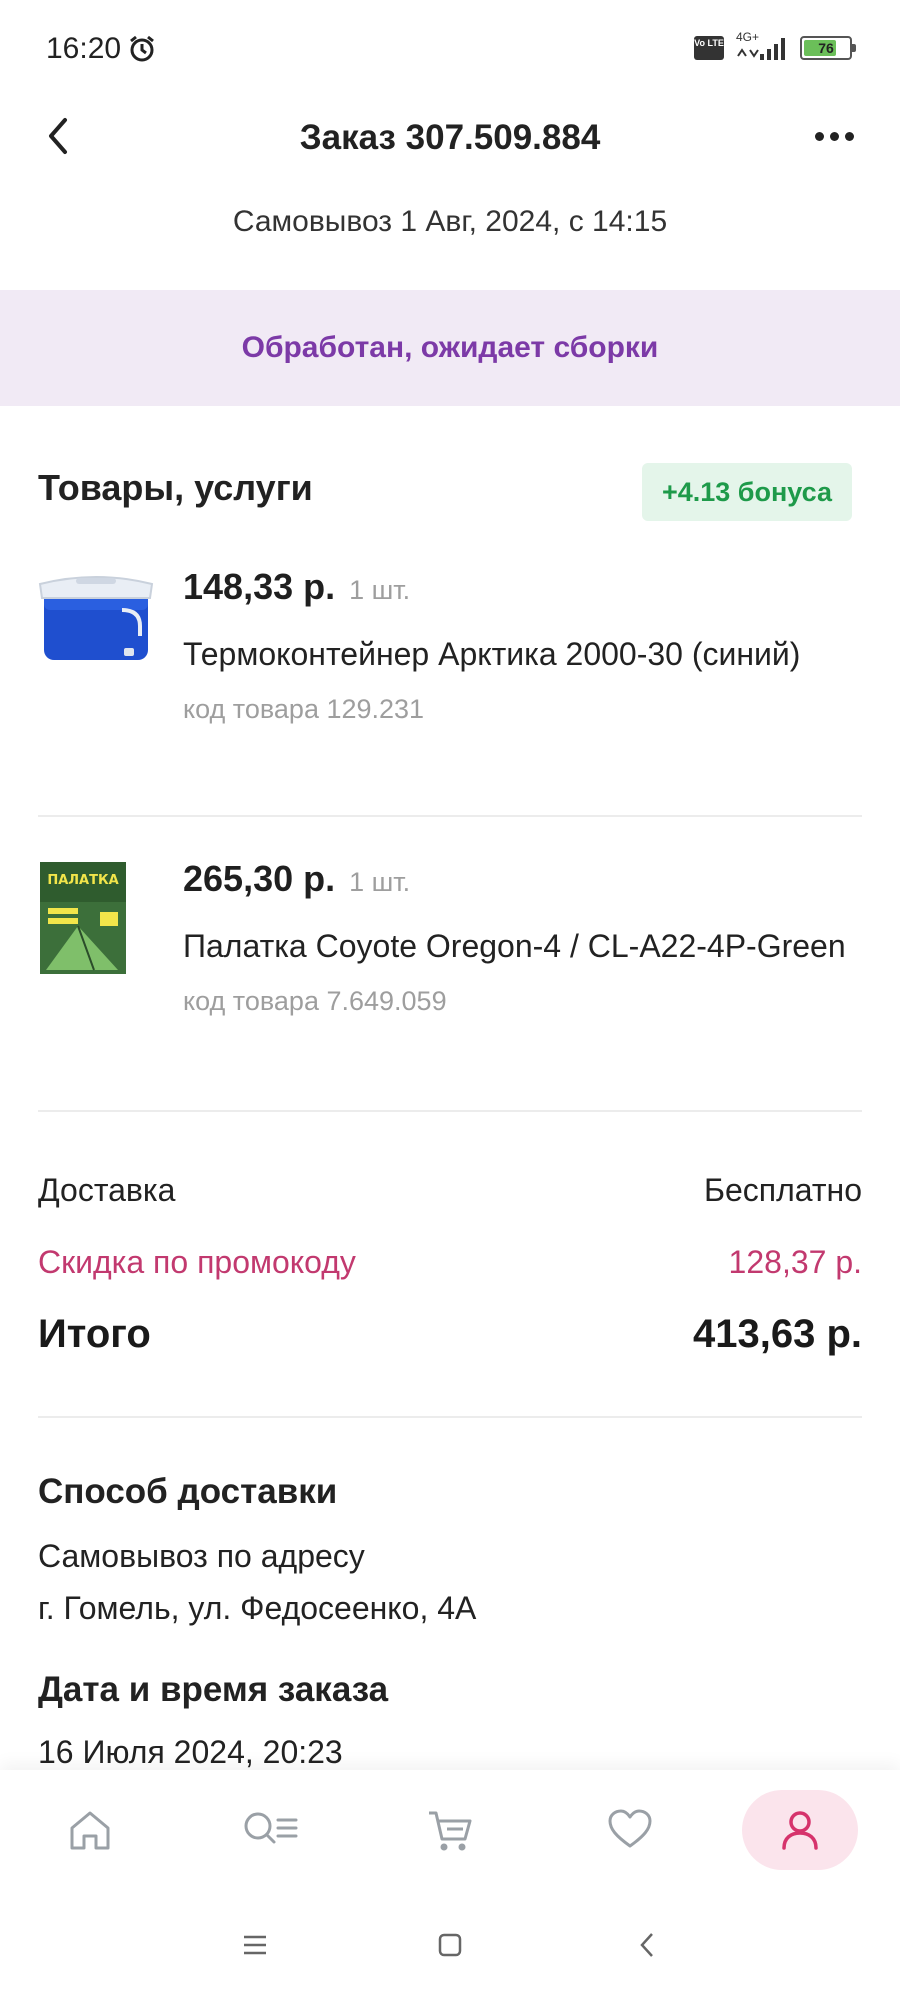 The image size is (900, 2000). I want to click on order-status-text: Обработан, ожидает сборки, so click(450, 347).